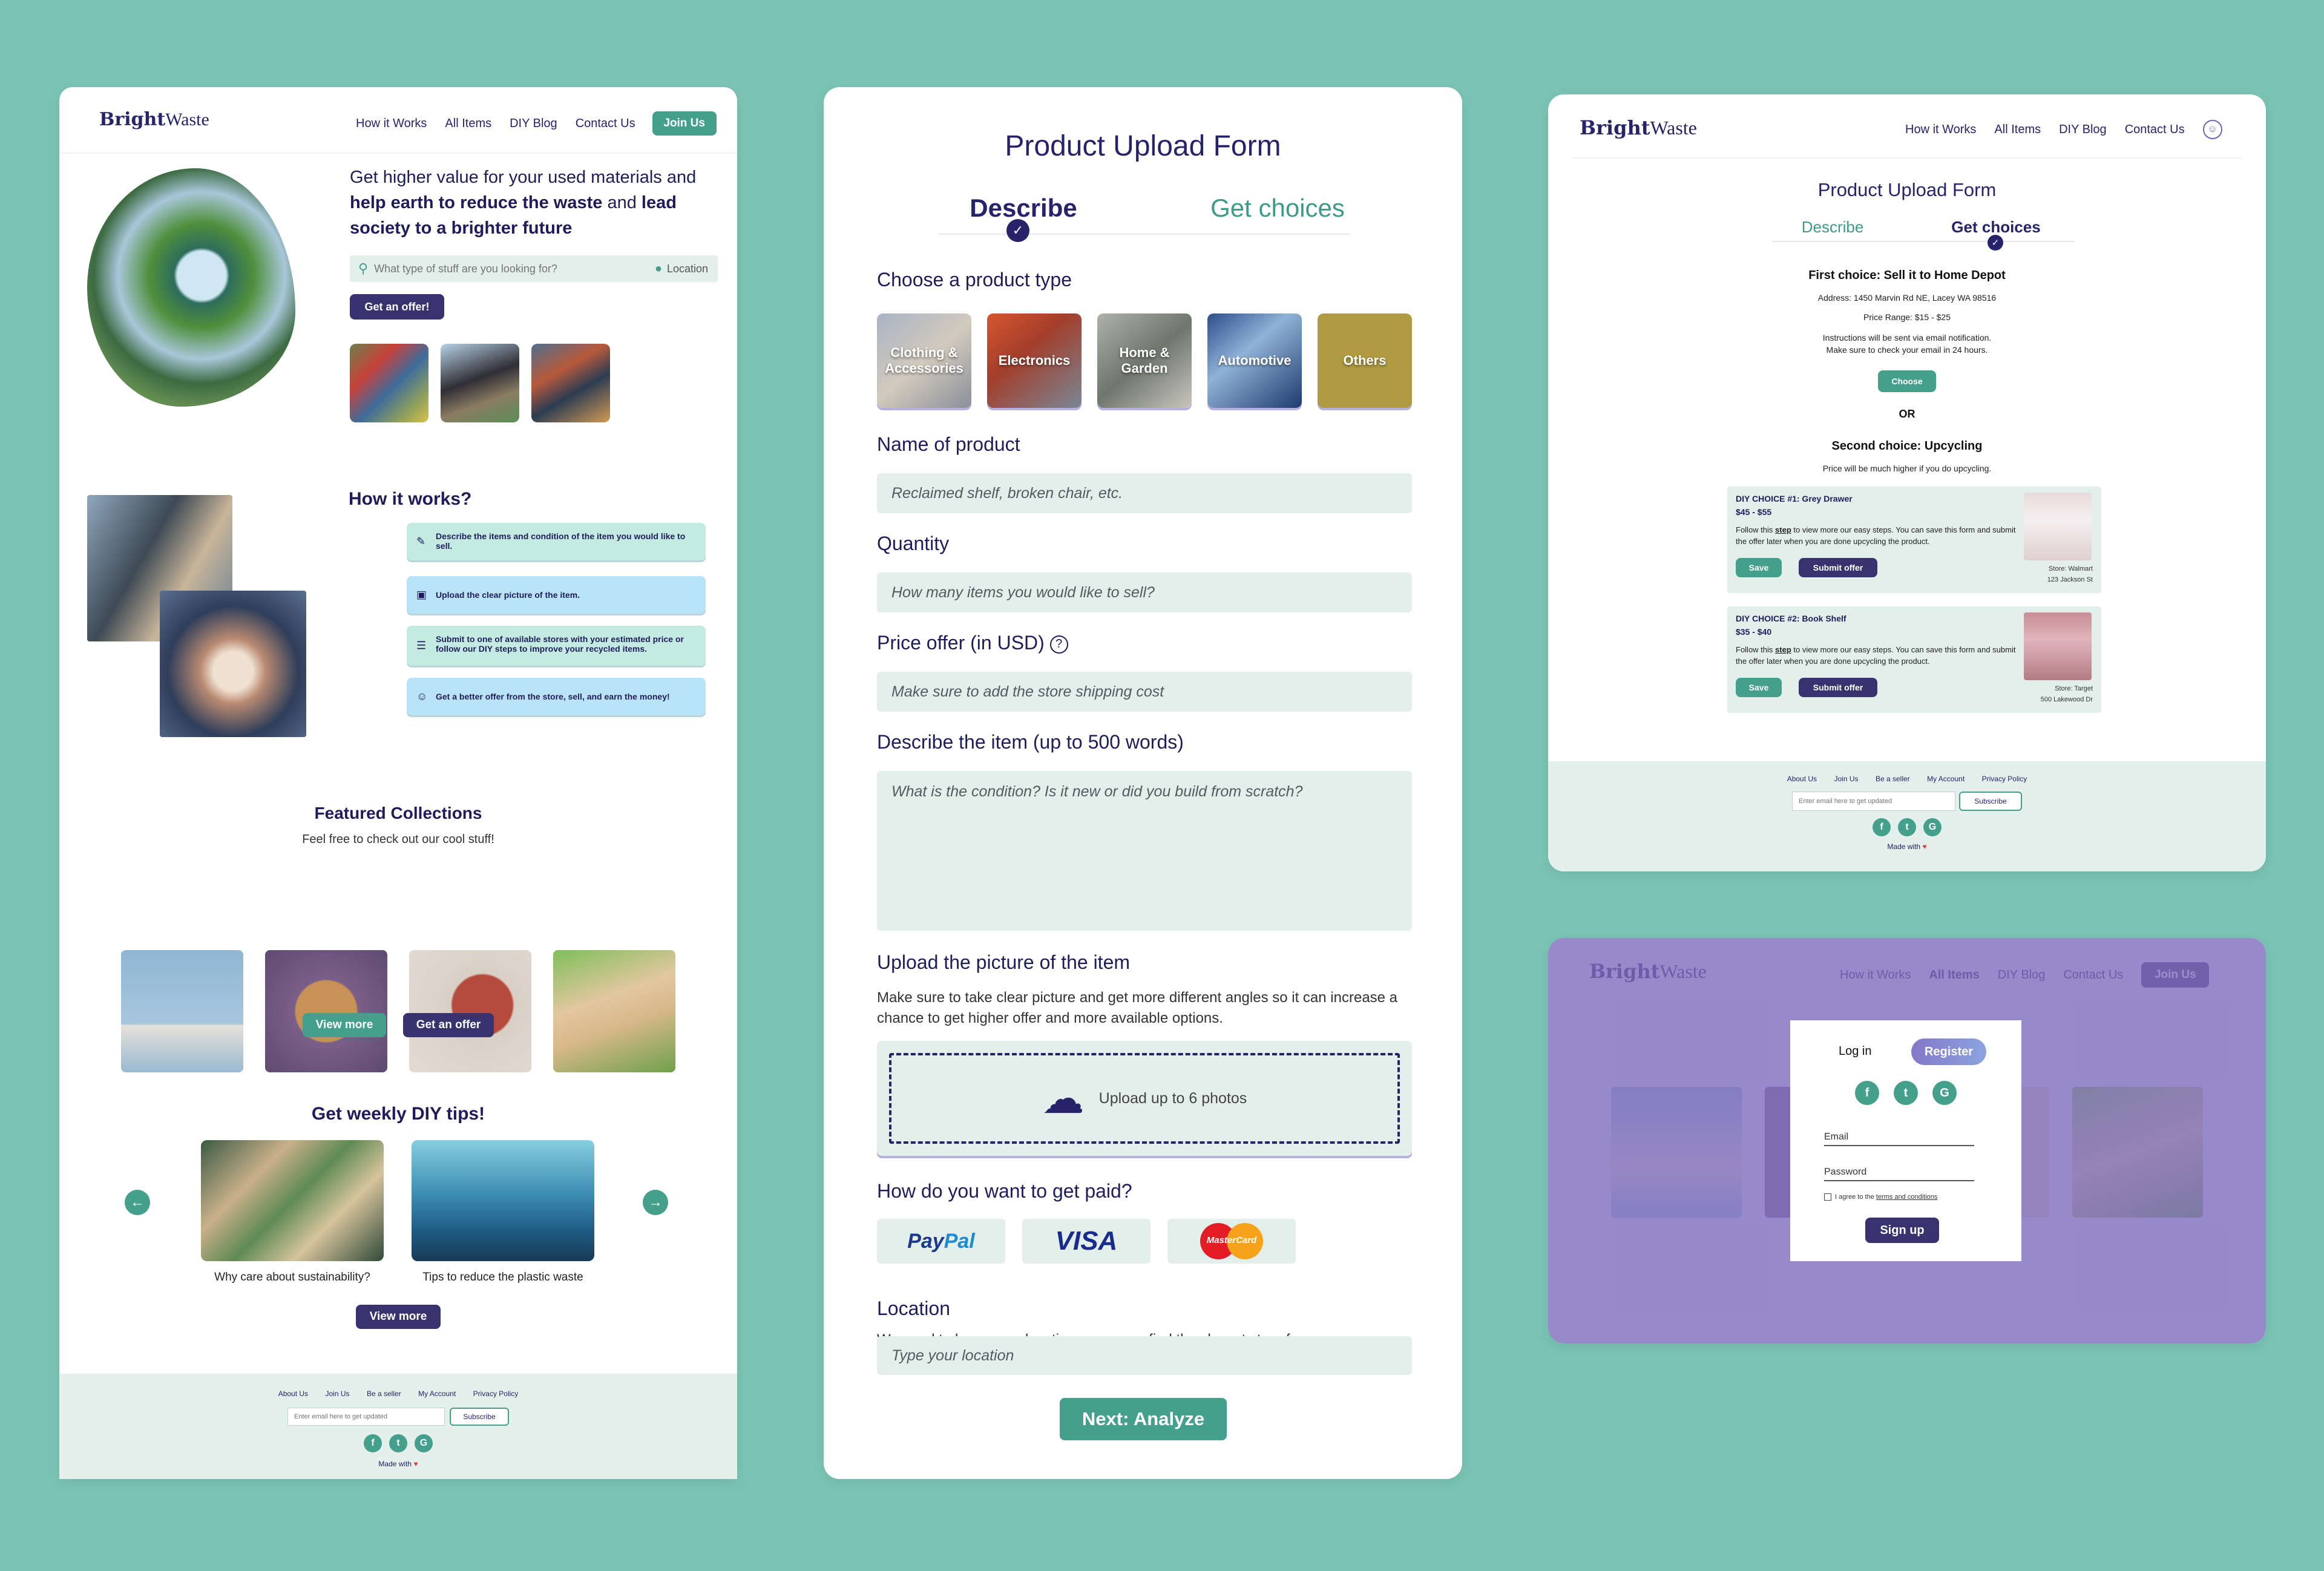 The image size is (2324, 1571). Describe the element at coordinates (1004, 962) in the screenshot. I see `upload-picture-label: Upload the picture of the item` at that location.